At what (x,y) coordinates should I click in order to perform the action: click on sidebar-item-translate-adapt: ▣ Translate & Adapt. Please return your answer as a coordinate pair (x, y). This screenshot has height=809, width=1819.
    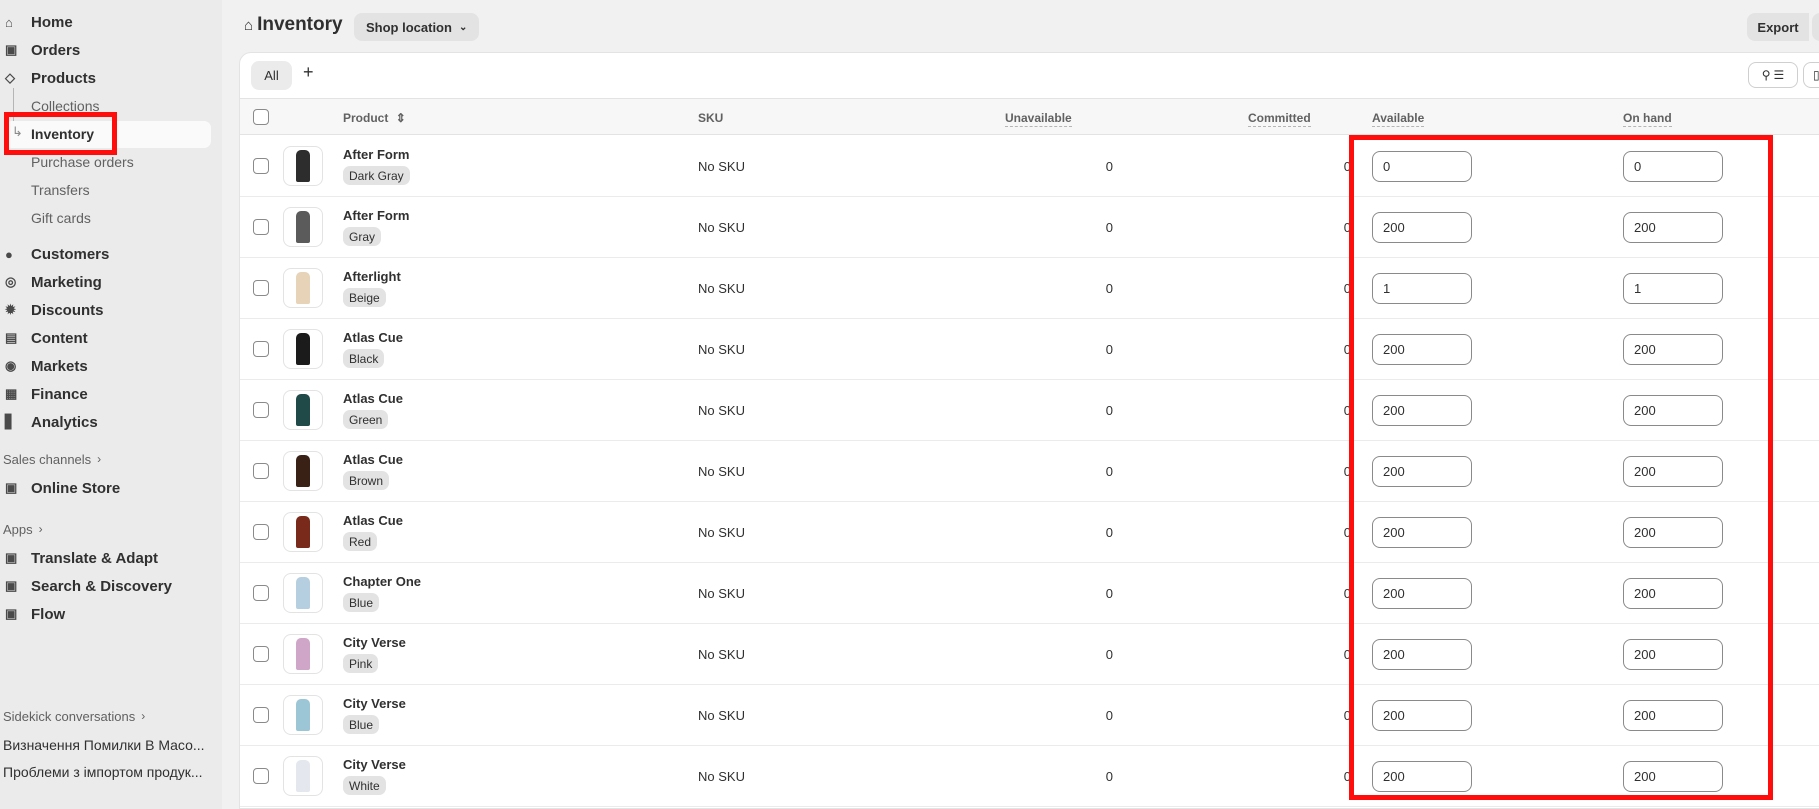
    Looking at the image, I should click on (79, 558).